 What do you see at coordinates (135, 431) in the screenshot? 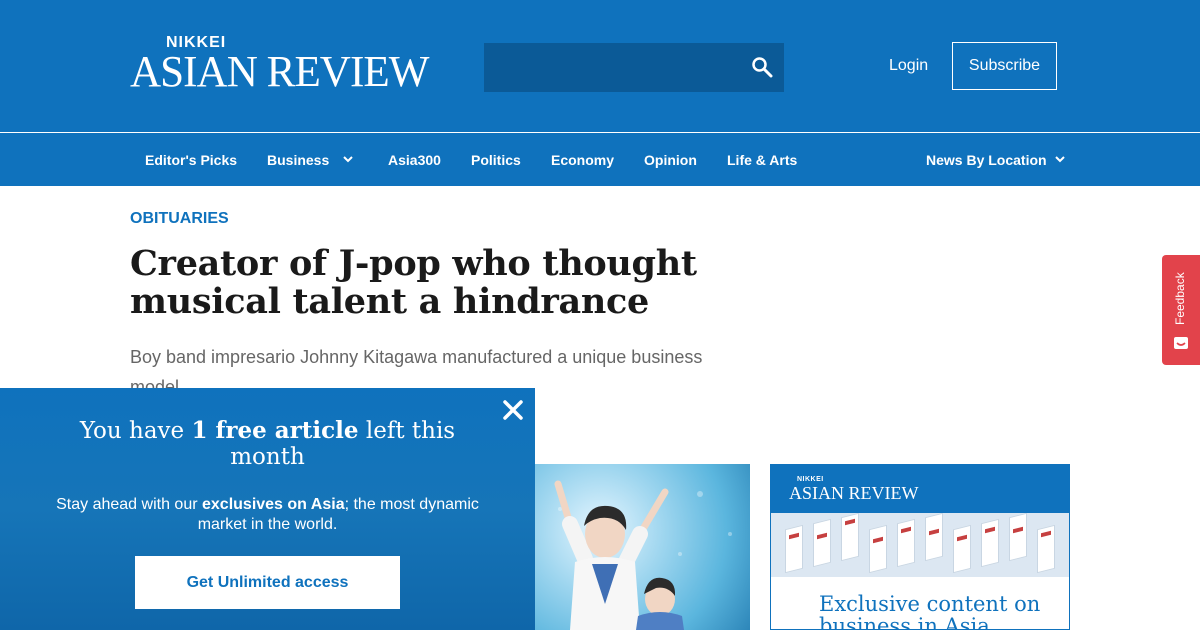
I see `paywall-title-pre: You have` at bounding box center [135, 431].